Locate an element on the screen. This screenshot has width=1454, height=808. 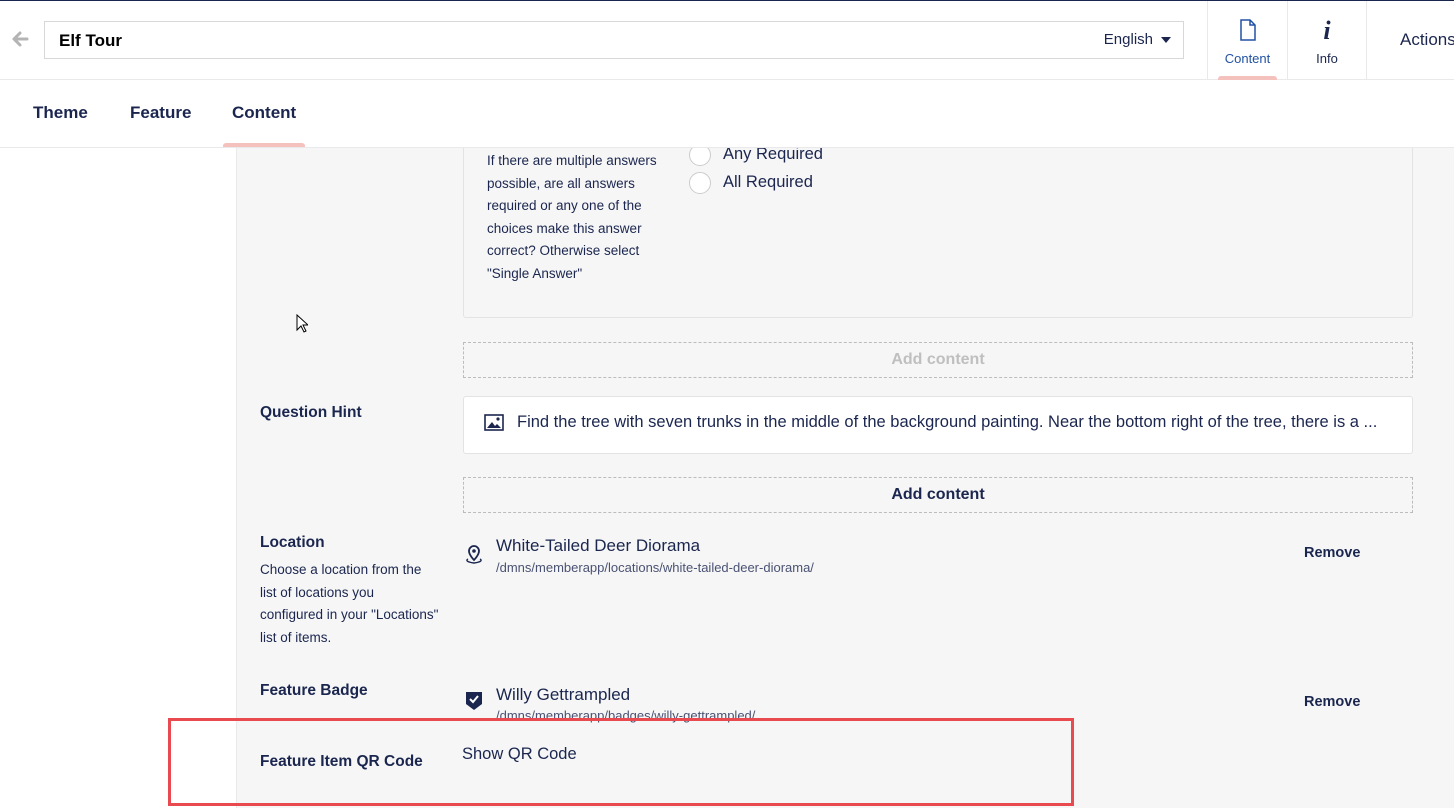
app-tab-label: Info is located at coordinates (1327, 58).